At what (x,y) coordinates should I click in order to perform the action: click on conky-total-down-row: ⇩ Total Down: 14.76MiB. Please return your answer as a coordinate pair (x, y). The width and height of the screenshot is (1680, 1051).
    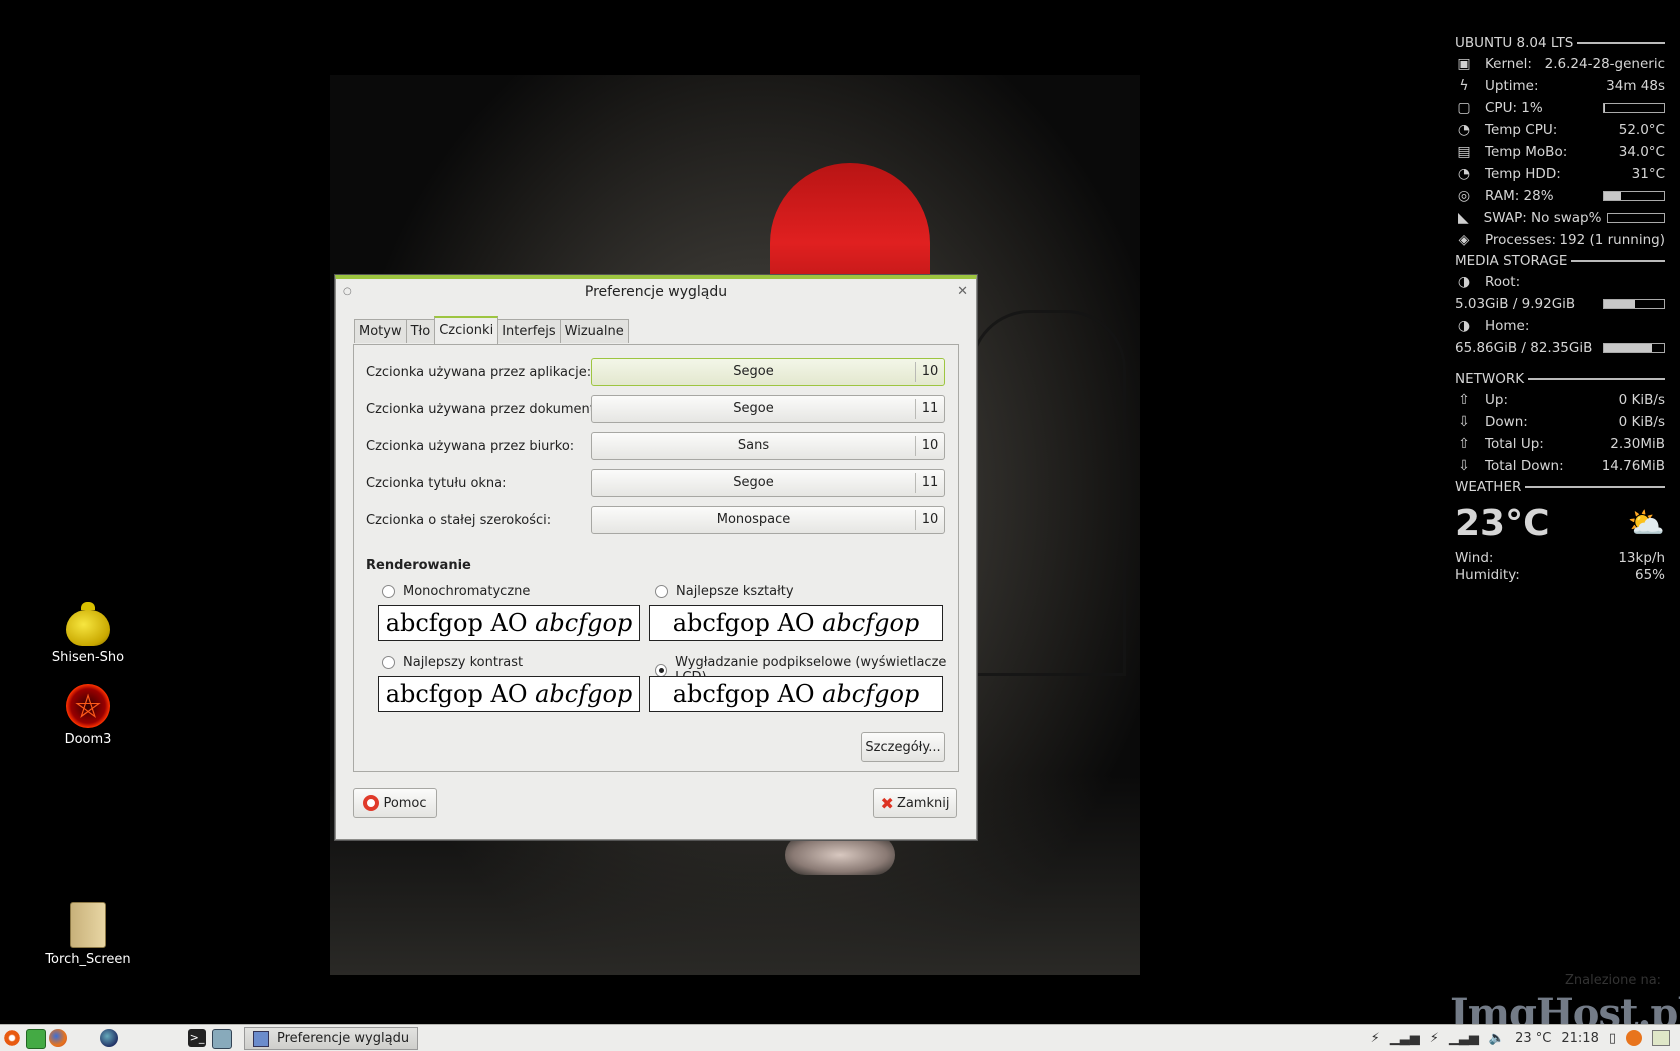
    Looking at the image, I should click on (1560, 466).